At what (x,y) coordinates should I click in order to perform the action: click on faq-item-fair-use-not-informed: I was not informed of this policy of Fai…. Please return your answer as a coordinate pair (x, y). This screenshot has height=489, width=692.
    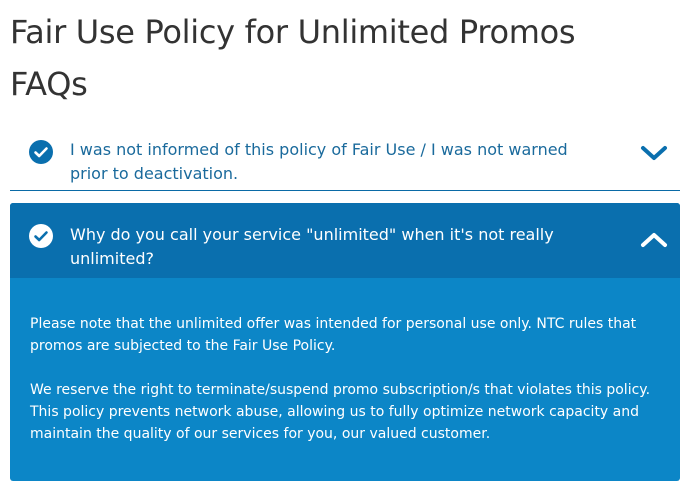
    Looking at the image, I should click on (345, 160).